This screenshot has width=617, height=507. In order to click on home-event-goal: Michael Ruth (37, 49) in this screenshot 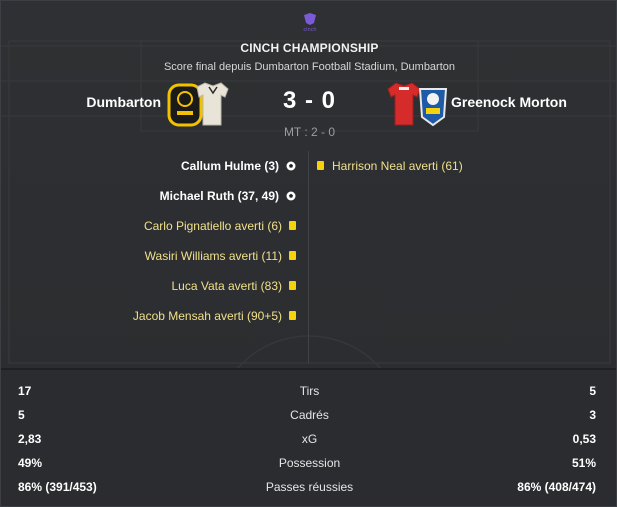, I will do `click(228, 195)`.